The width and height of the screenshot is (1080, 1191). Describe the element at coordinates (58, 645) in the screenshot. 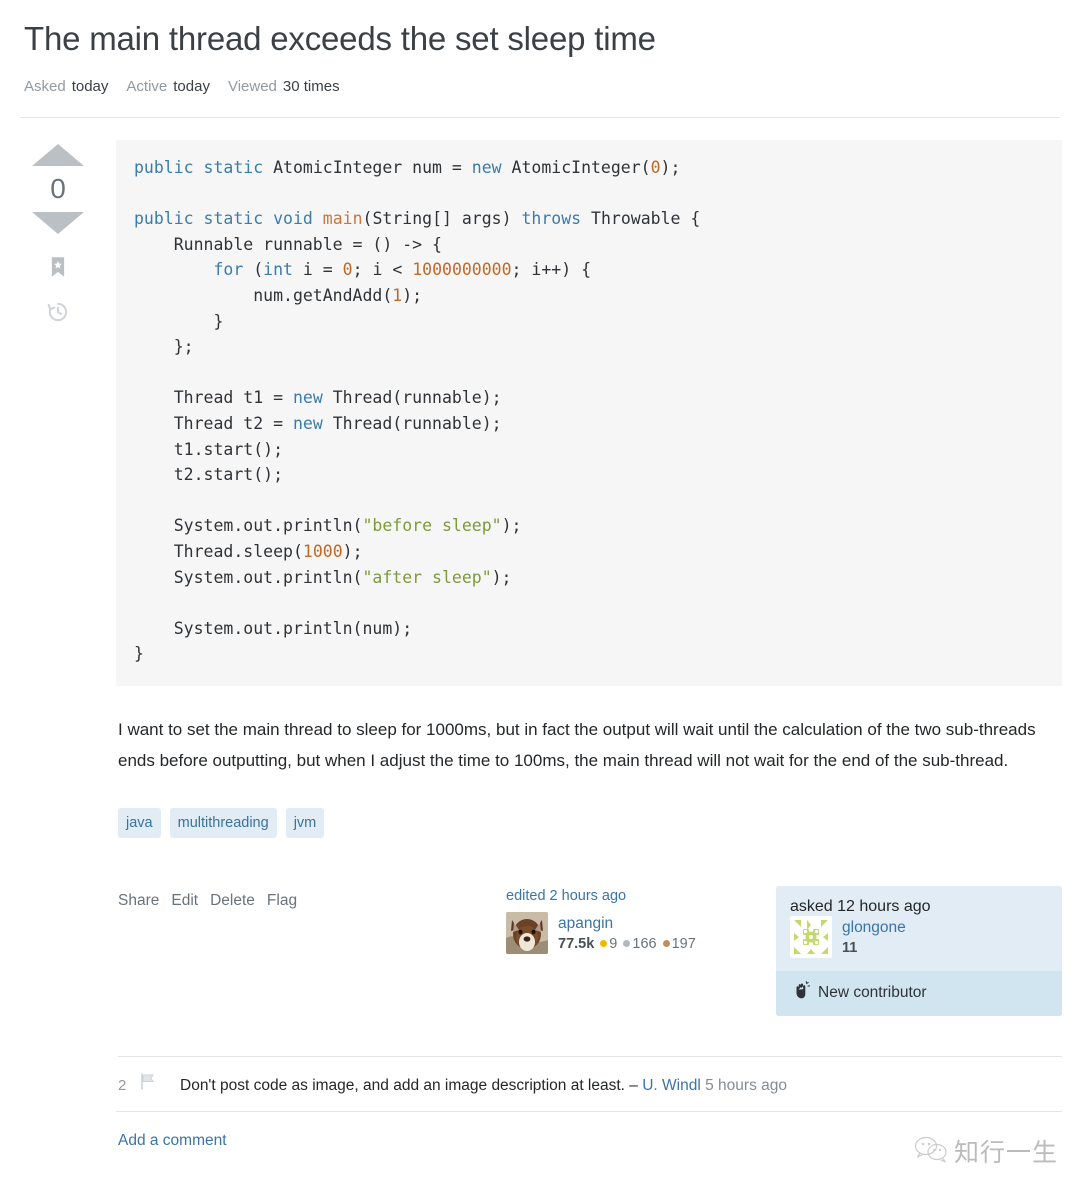

I see `vote-cell: 0` at that location.